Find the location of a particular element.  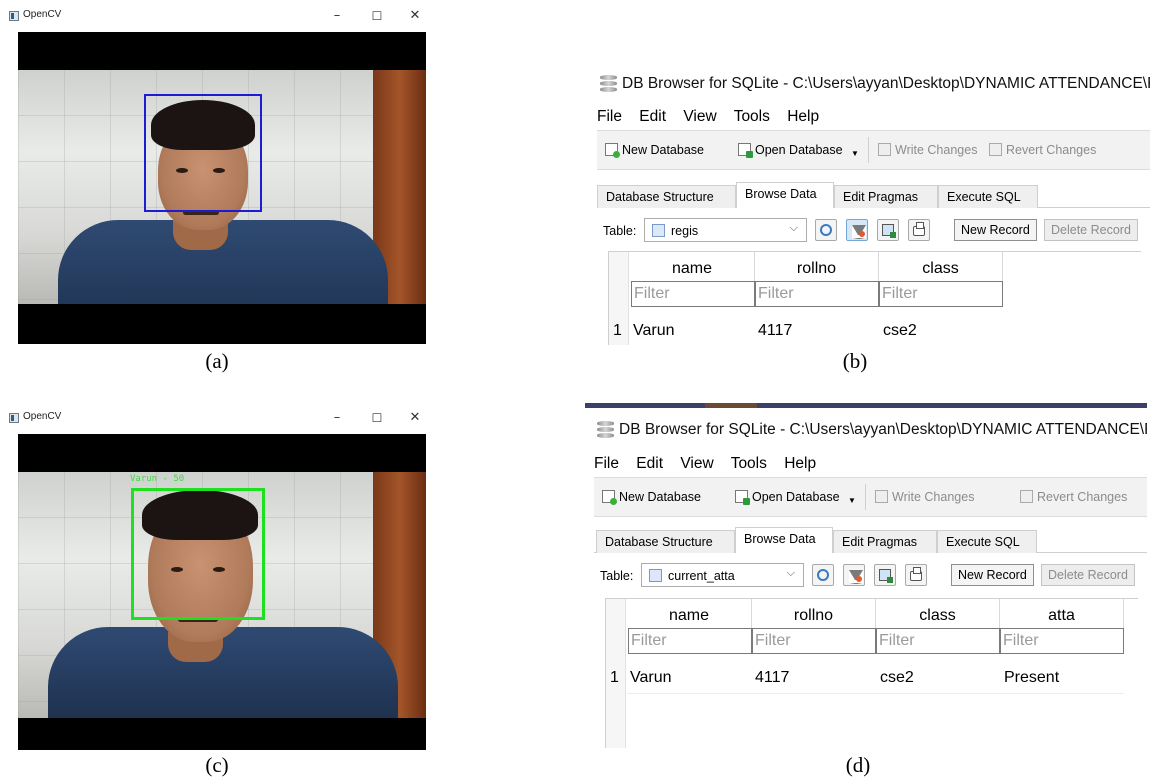

table-select: current_atta ⌵ is located at coordinates (722, 575).